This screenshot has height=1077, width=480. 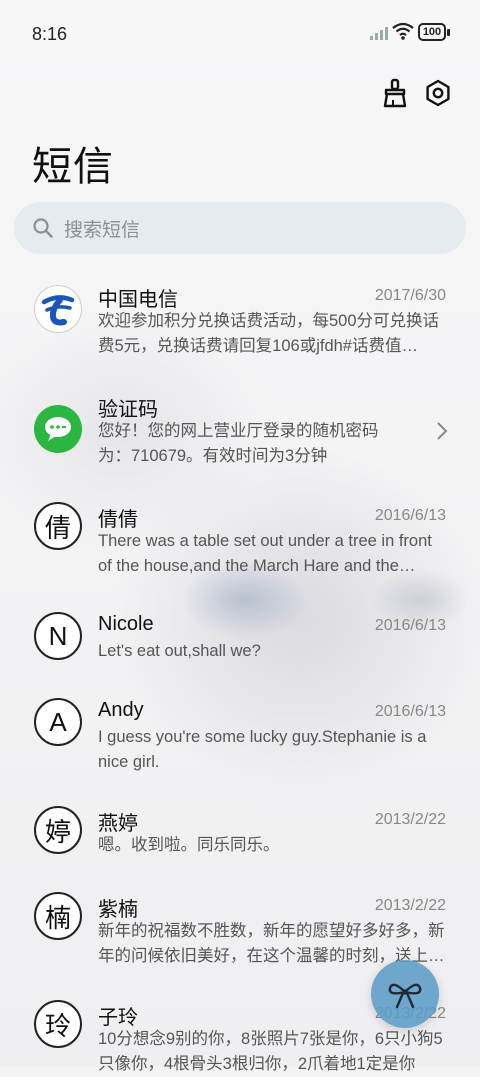 What do you see at coordinates (240, 34) in the screenshot?
I see `status-bar: 8:16 100` at bounding box center [240, 34].